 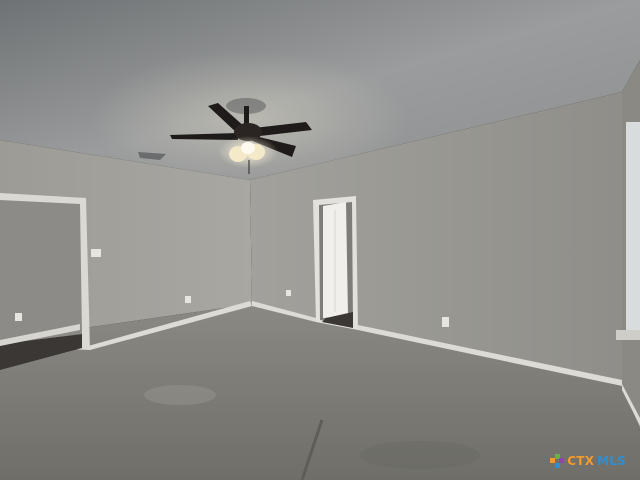 What do you see at coordinates (633, 227) in the screenshot?
I see `window` at bounding box center [633, 227].